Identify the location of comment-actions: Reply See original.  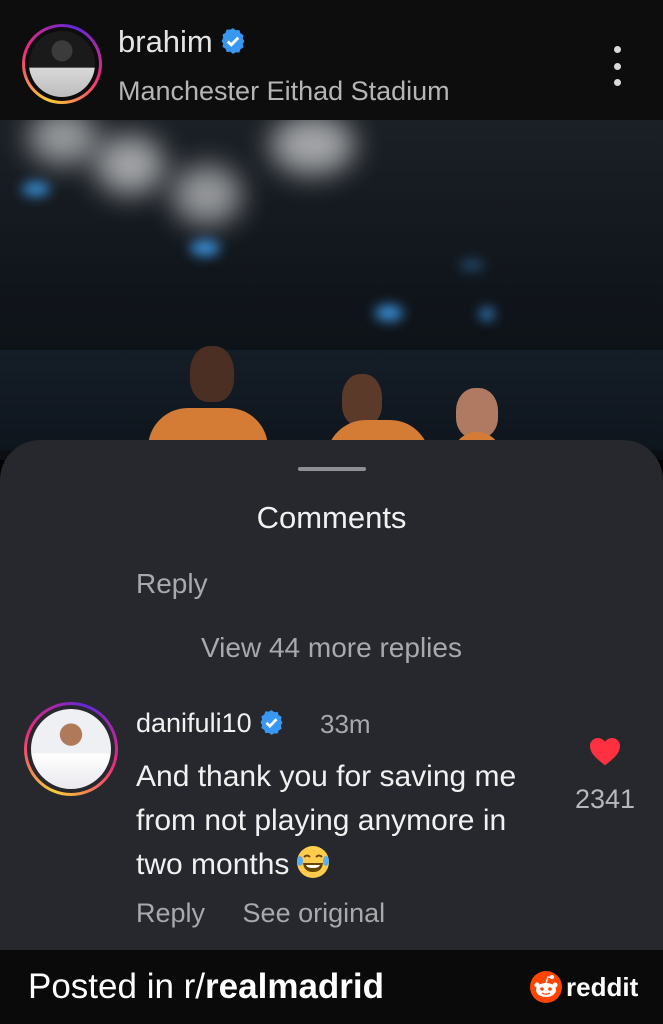
(260, 913).